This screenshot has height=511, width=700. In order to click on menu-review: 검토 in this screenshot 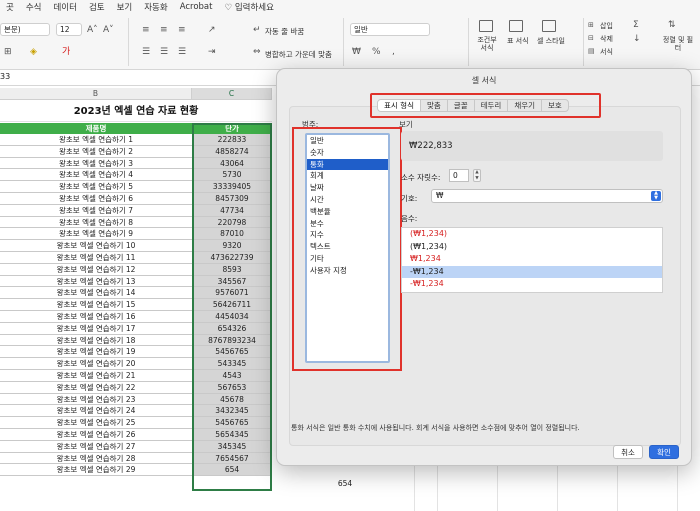, I will do `click(97, 7)`.